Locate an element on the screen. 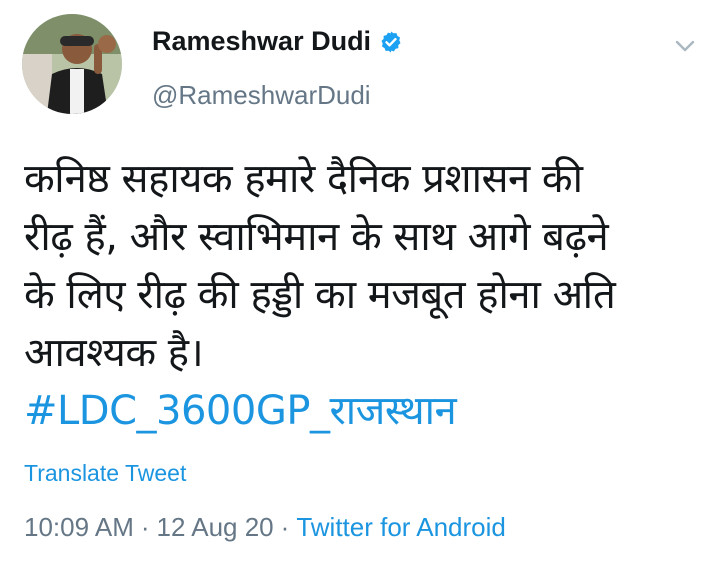  tweet-line: के लिए रीढ़ की हड्डी का मजबूत होना अति is located at coordinates (320, 295).